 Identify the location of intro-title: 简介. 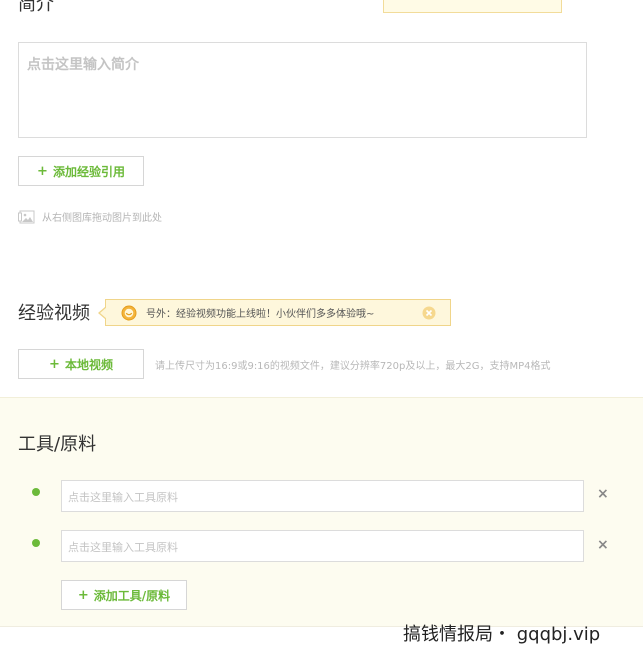
(36, 7).